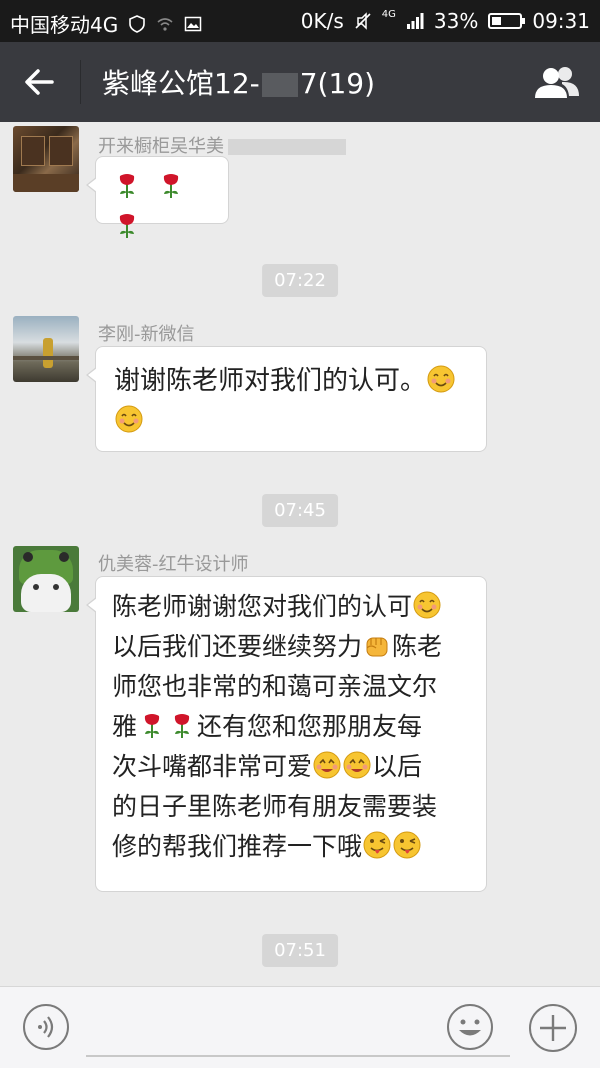  Describe the element at coordinates (137, 23) in the screenshot. I see `shield-icon` at that location.